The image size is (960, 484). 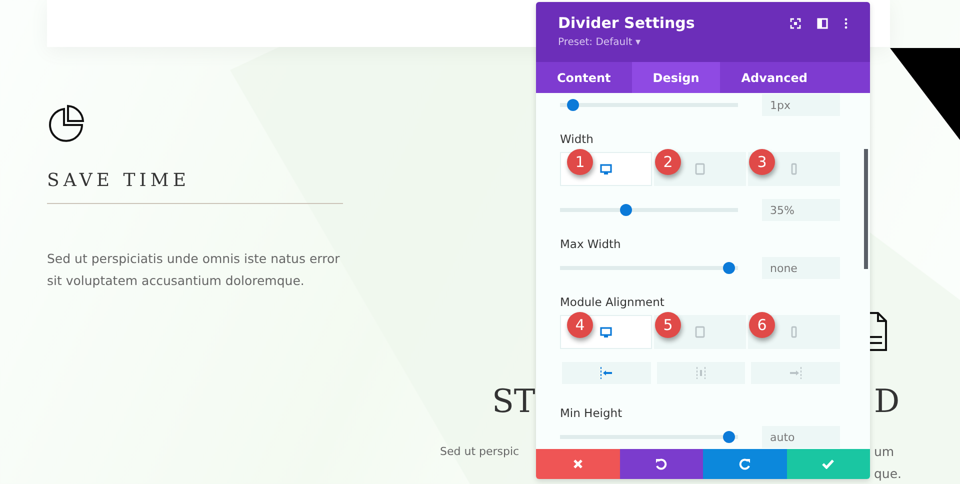 What do you see at coordinates (762, 162) in the screenshot?
I see `number-badge: 3` at bounding box center [762, 162].